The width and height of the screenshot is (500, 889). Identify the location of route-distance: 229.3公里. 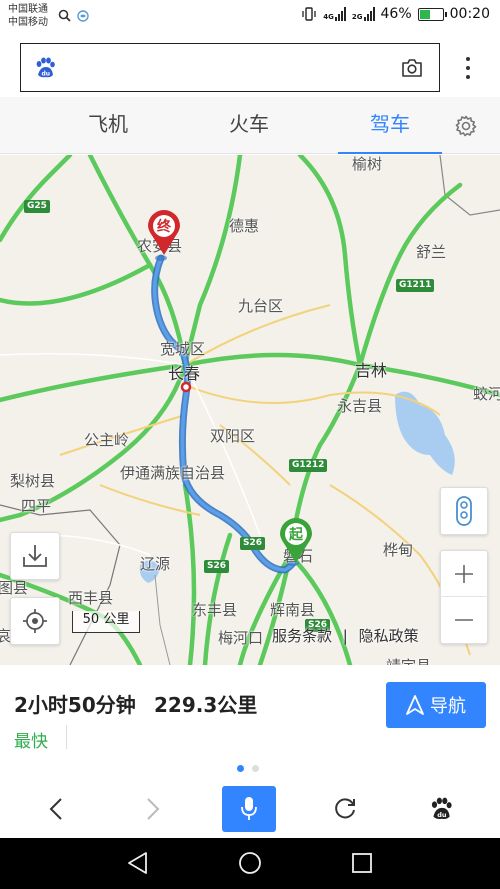
(206, 705).